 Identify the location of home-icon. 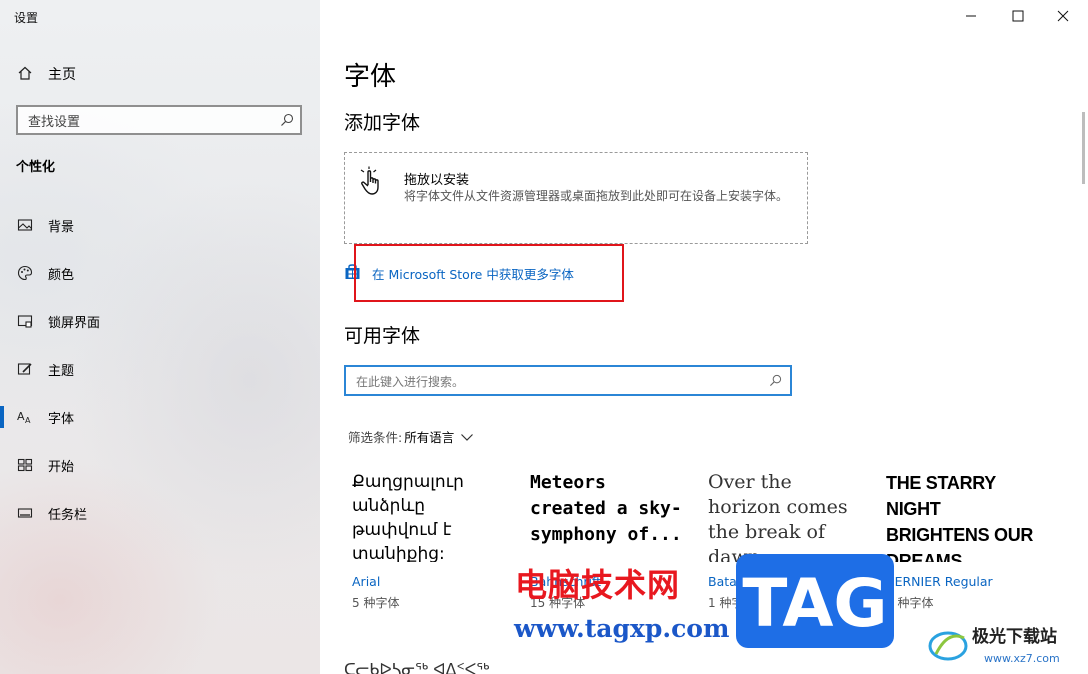
(25, 73).